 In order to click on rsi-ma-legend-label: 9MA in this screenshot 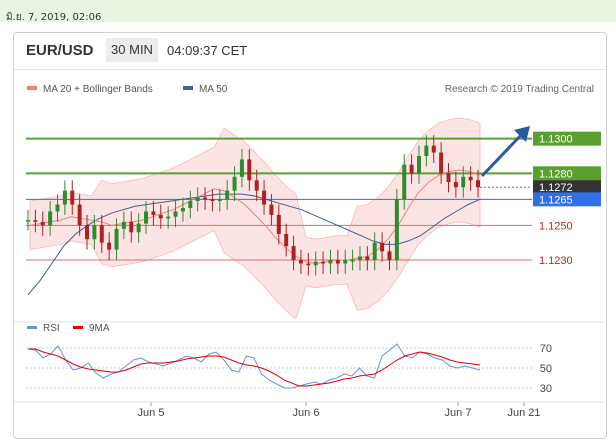, I will do `click(99, 328)`.